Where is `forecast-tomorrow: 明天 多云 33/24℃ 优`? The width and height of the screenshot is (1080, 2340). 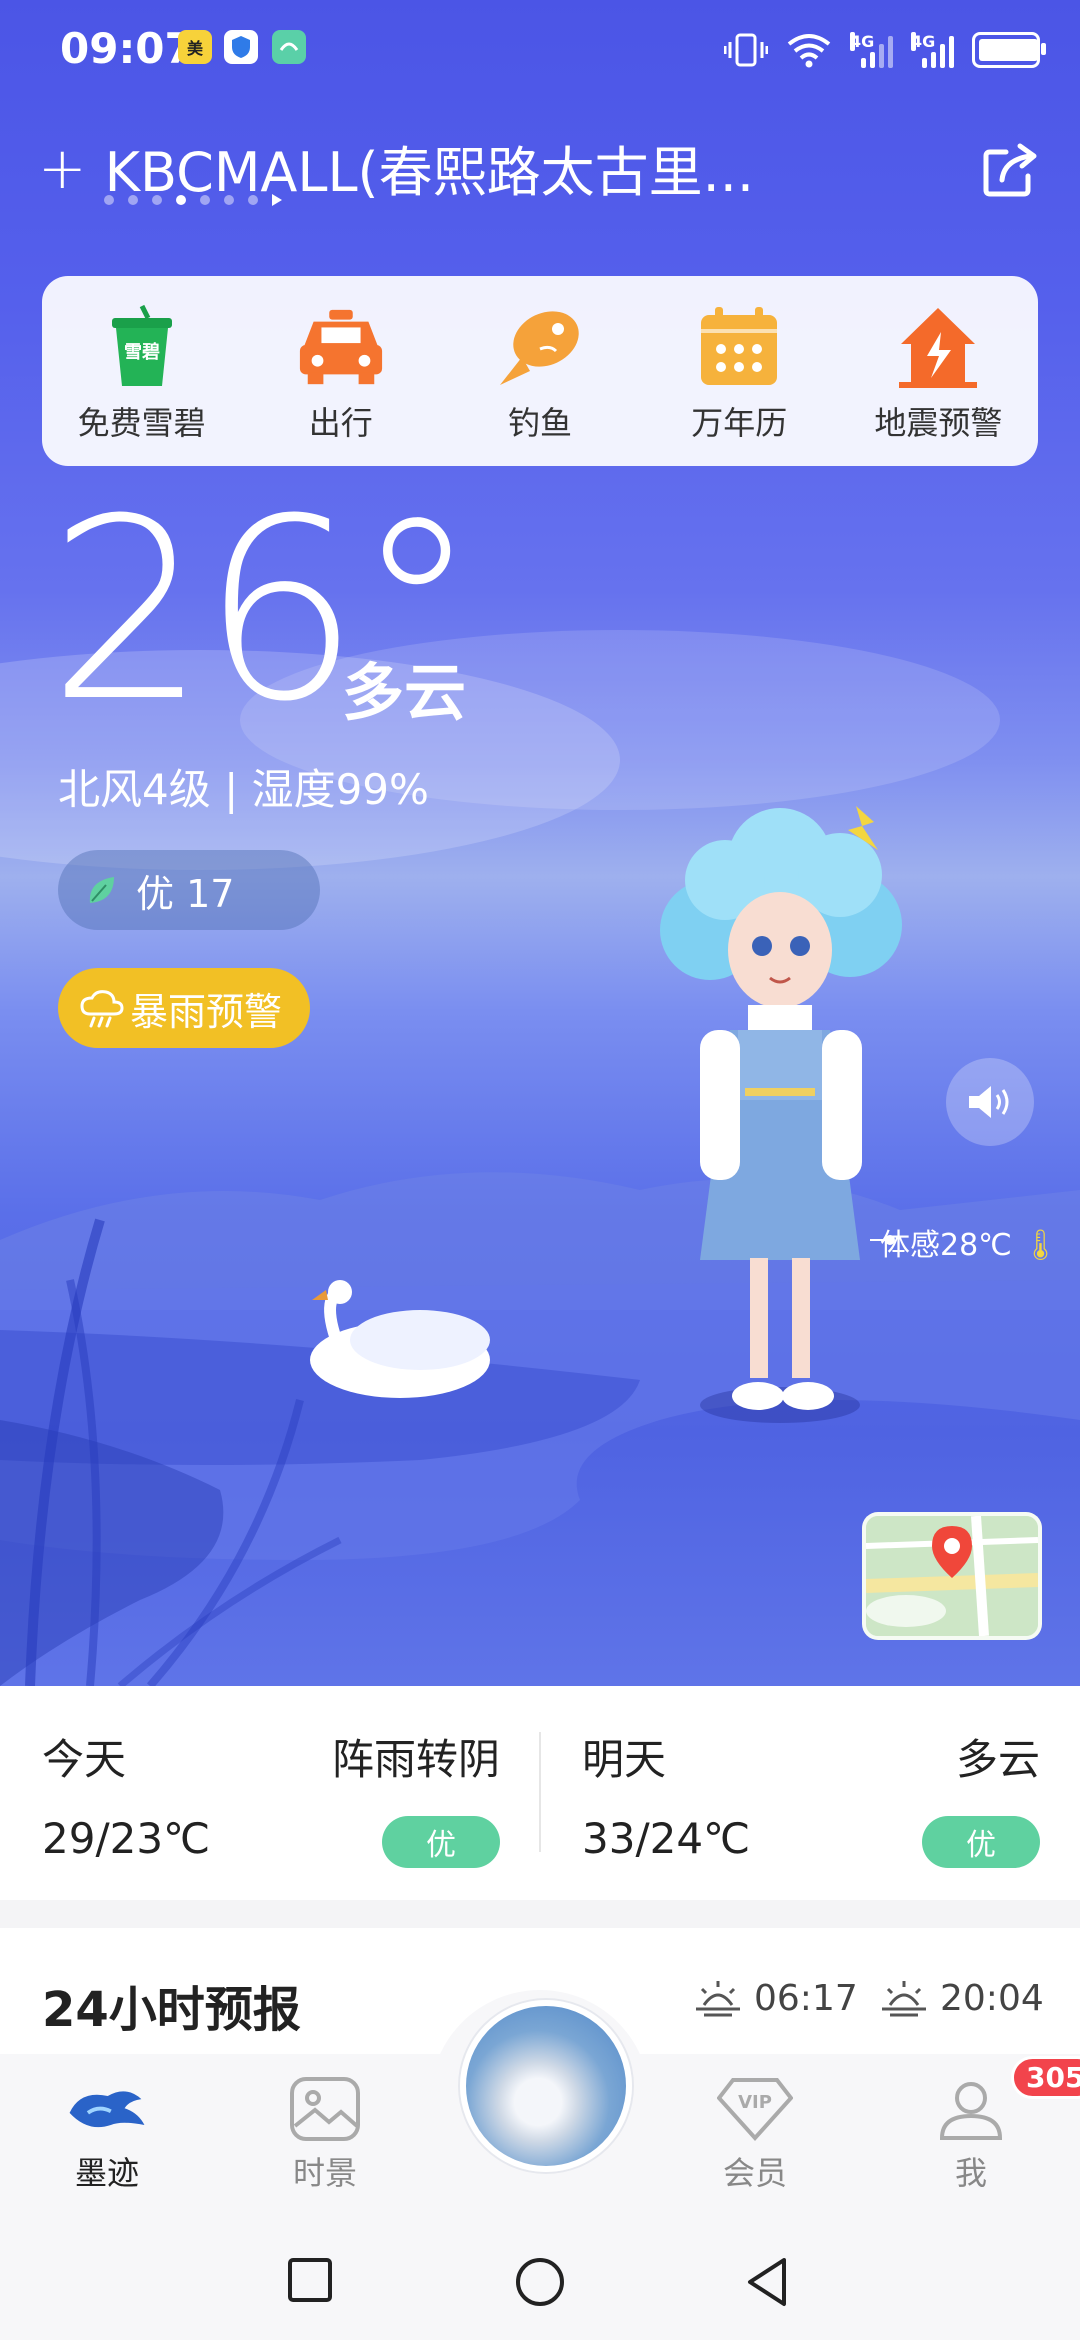 forecast-tomorrow: 明天 多云 33/24℃ 优 is located at coordinates (810, 1793).